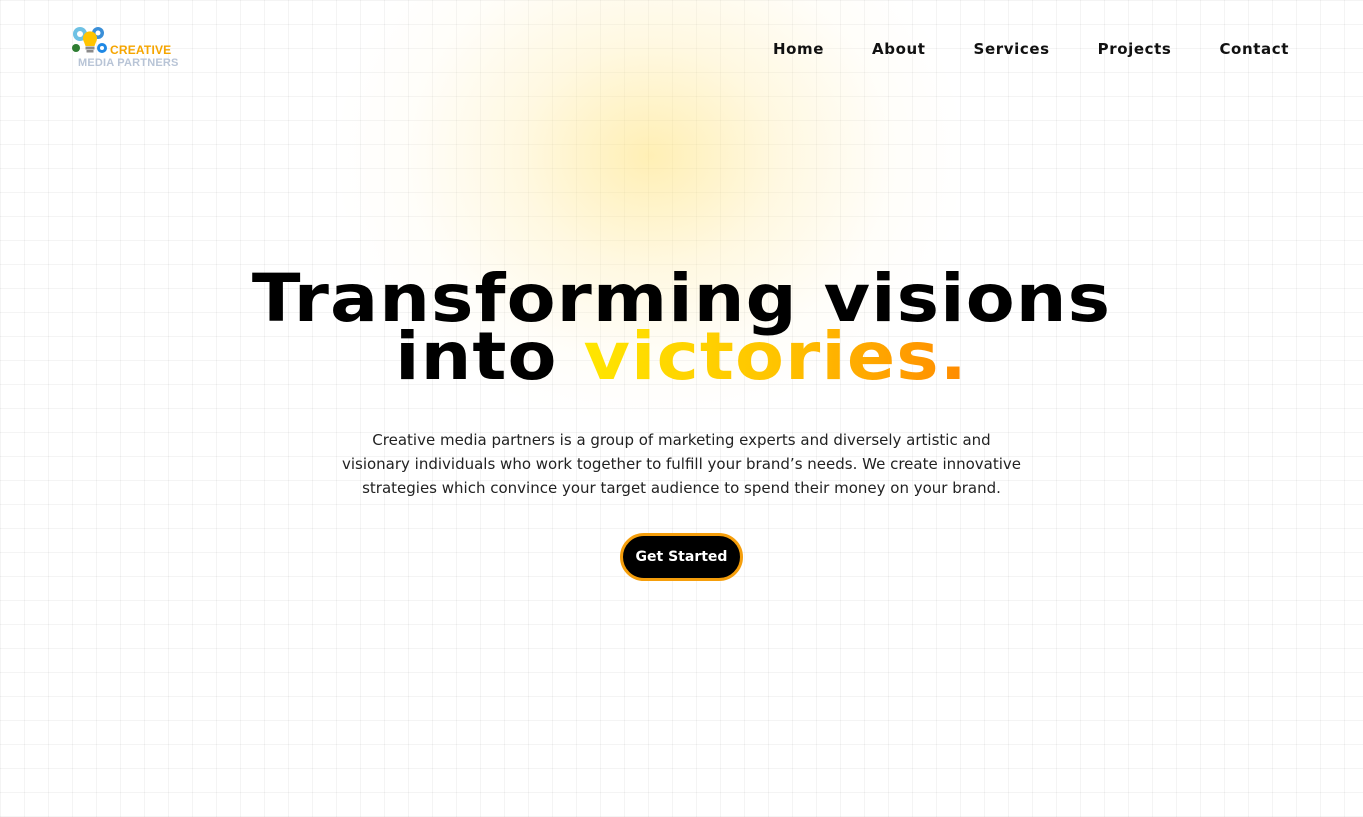 The width and height of the screenshot is (1363, 817). What do you see at coordinates (775, 356) in the screenshot?
I see `headline-accent: victories.` at bounding box center [775, 356].